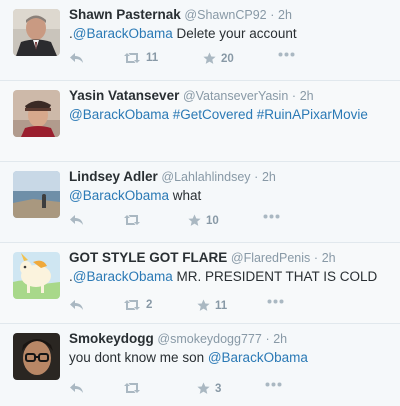  What do you see at coordinates (231, 306) in the screenshot?
I see `tweet-actions: 2 11` at bounding box center [231, 306].